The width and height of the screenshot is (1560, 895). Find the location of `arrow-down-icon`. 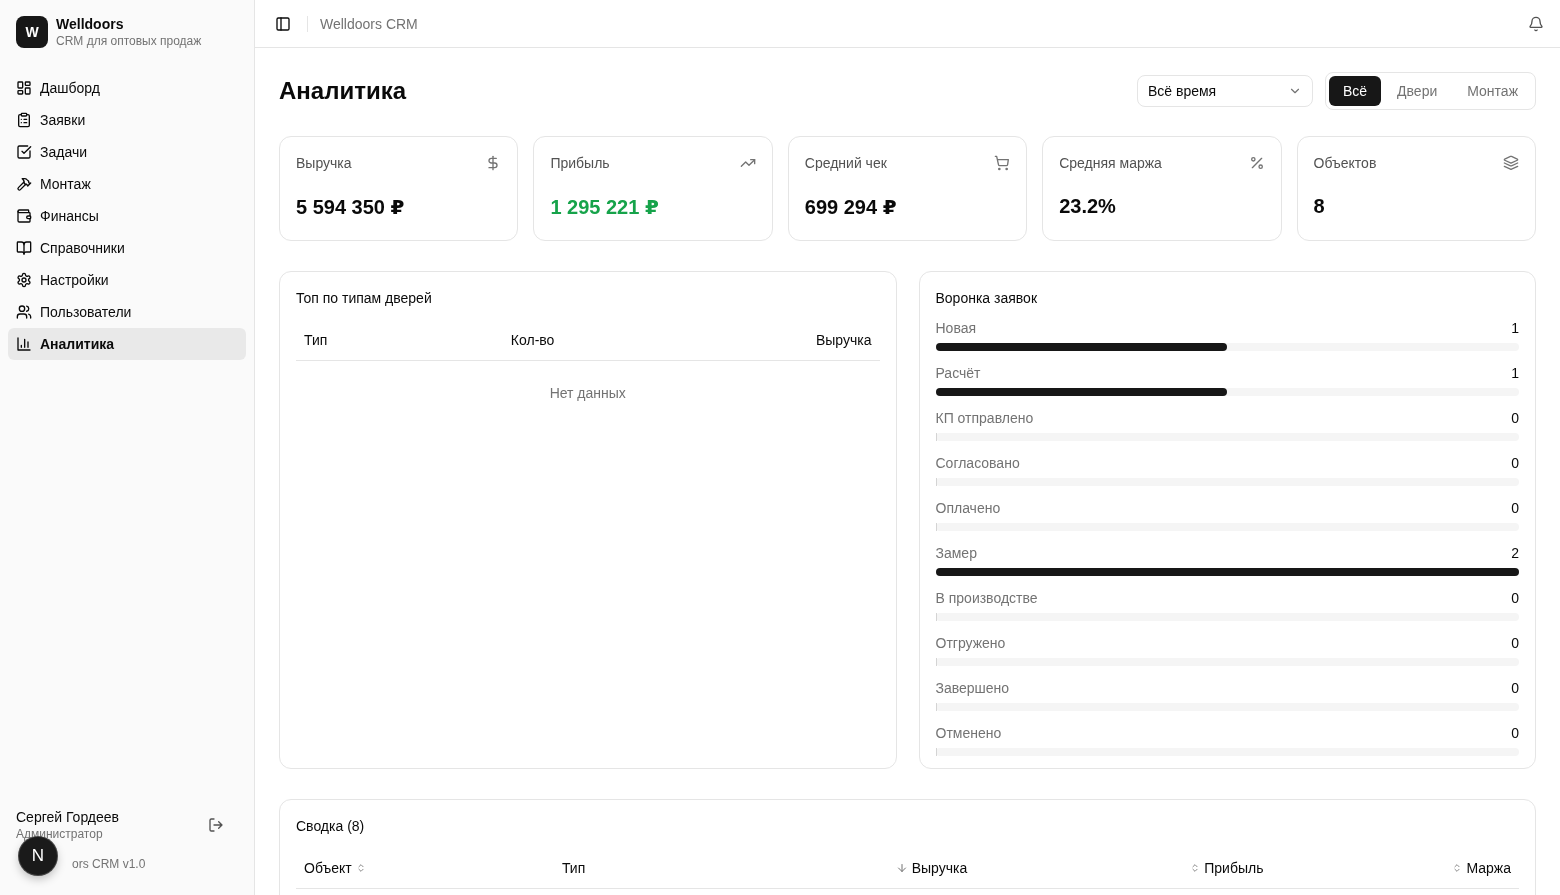

arrow-down-icon is located at coordinates (901, 867).